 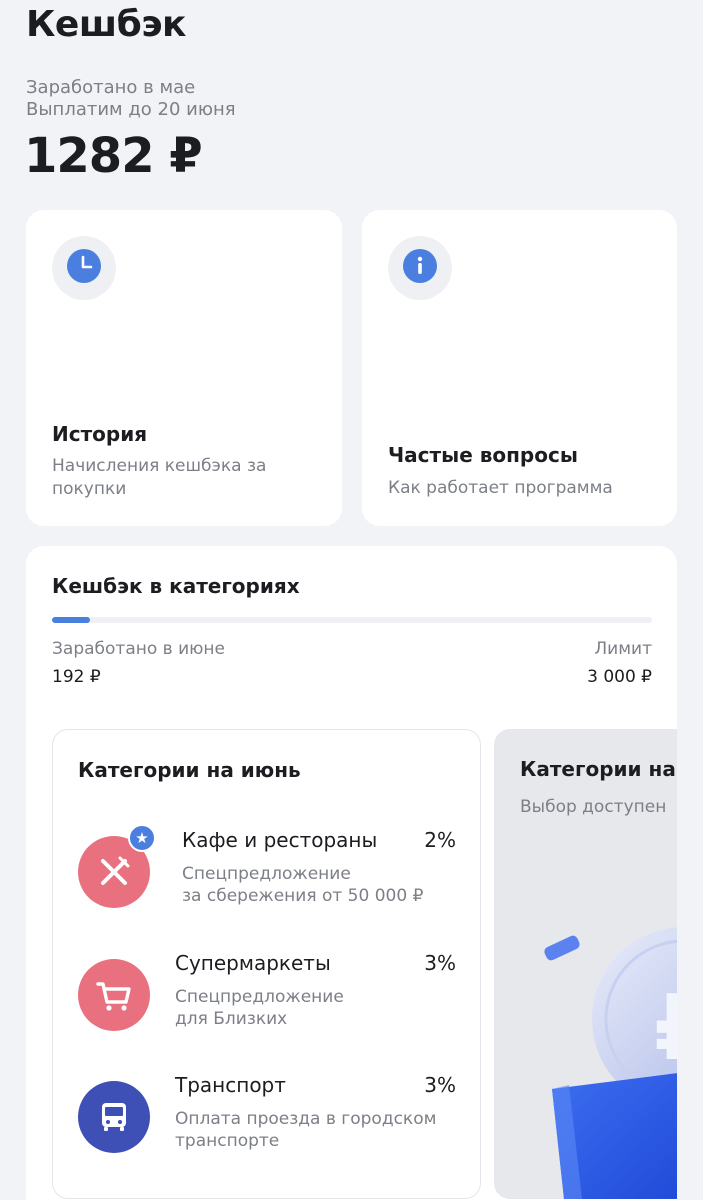 What do you see at coordinates (440, 840) in the screenshot?
I see `category-percent: 2%` at bounding box center [440, 840].